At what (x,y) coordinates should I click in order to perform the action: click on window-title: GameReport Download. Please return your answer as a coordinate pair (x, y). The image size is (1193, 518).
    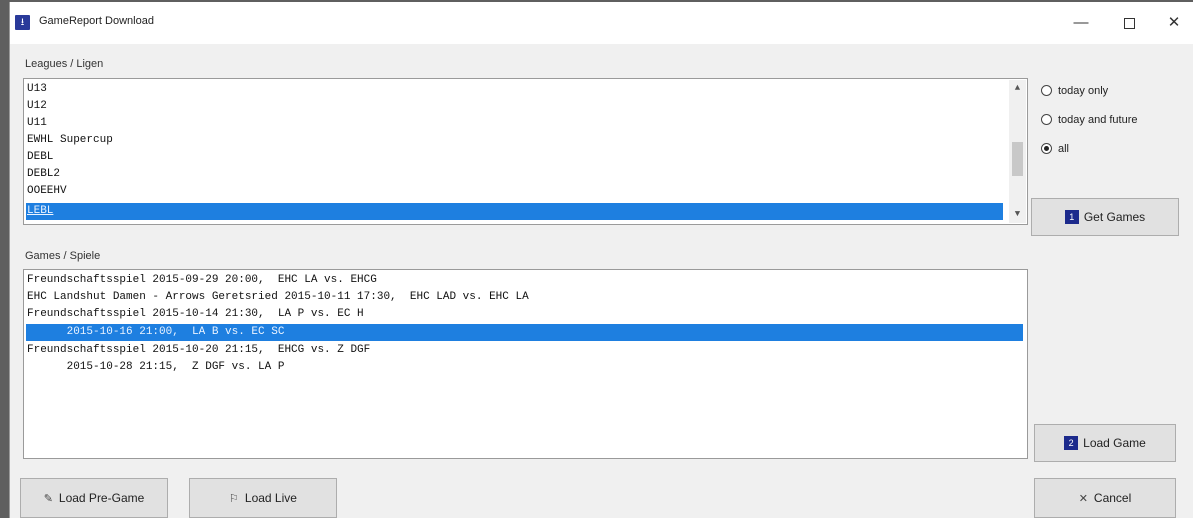
    Looking at the image, I should click on (96, 21).